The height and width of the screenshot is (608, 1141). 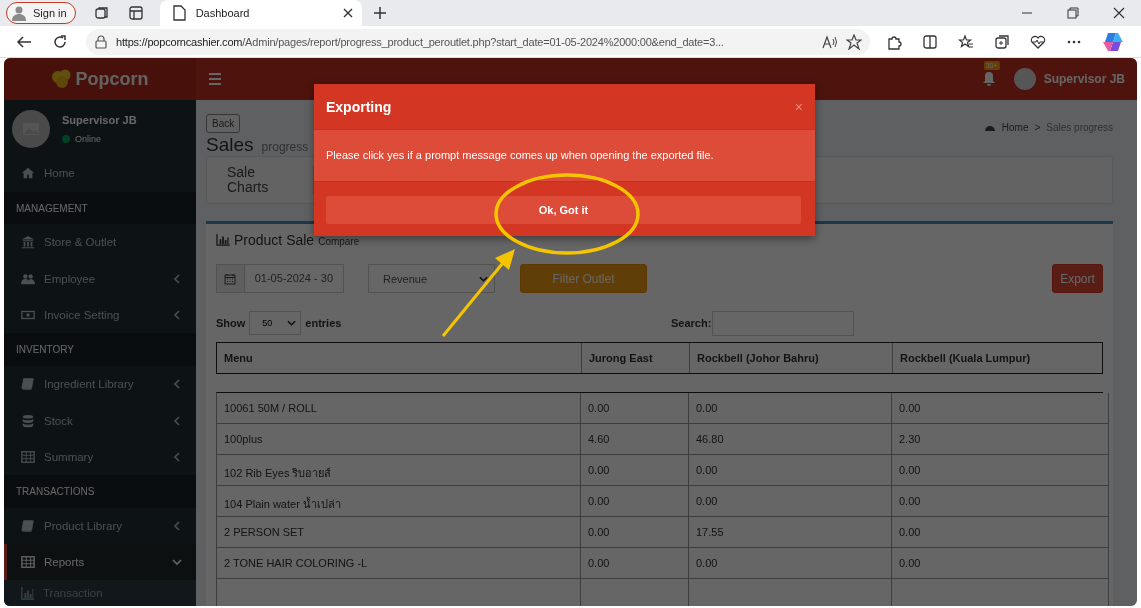 What do you see at coordinates (28, 278) in the screenshot?
I see `users-icon` at bounding box center [28, 278].